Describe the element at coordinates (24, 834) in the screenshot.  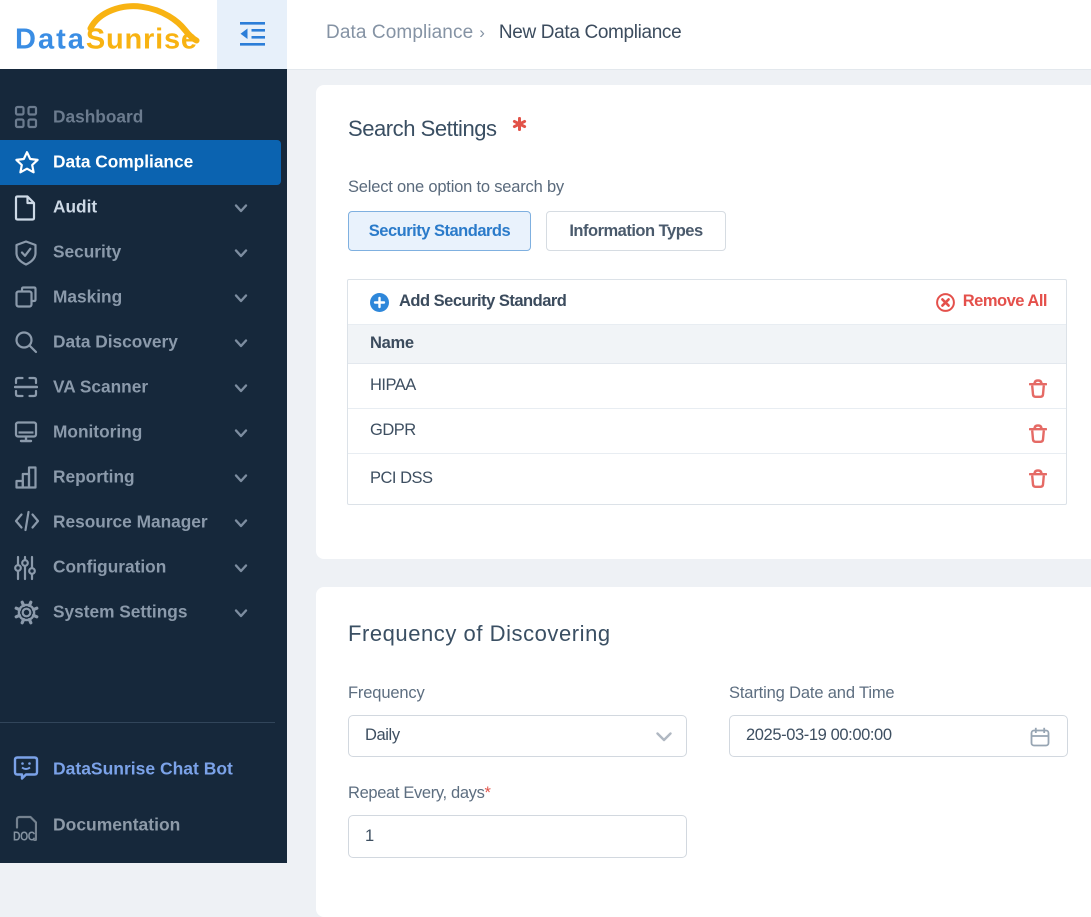
I see `svg-text: DOC` at that location.